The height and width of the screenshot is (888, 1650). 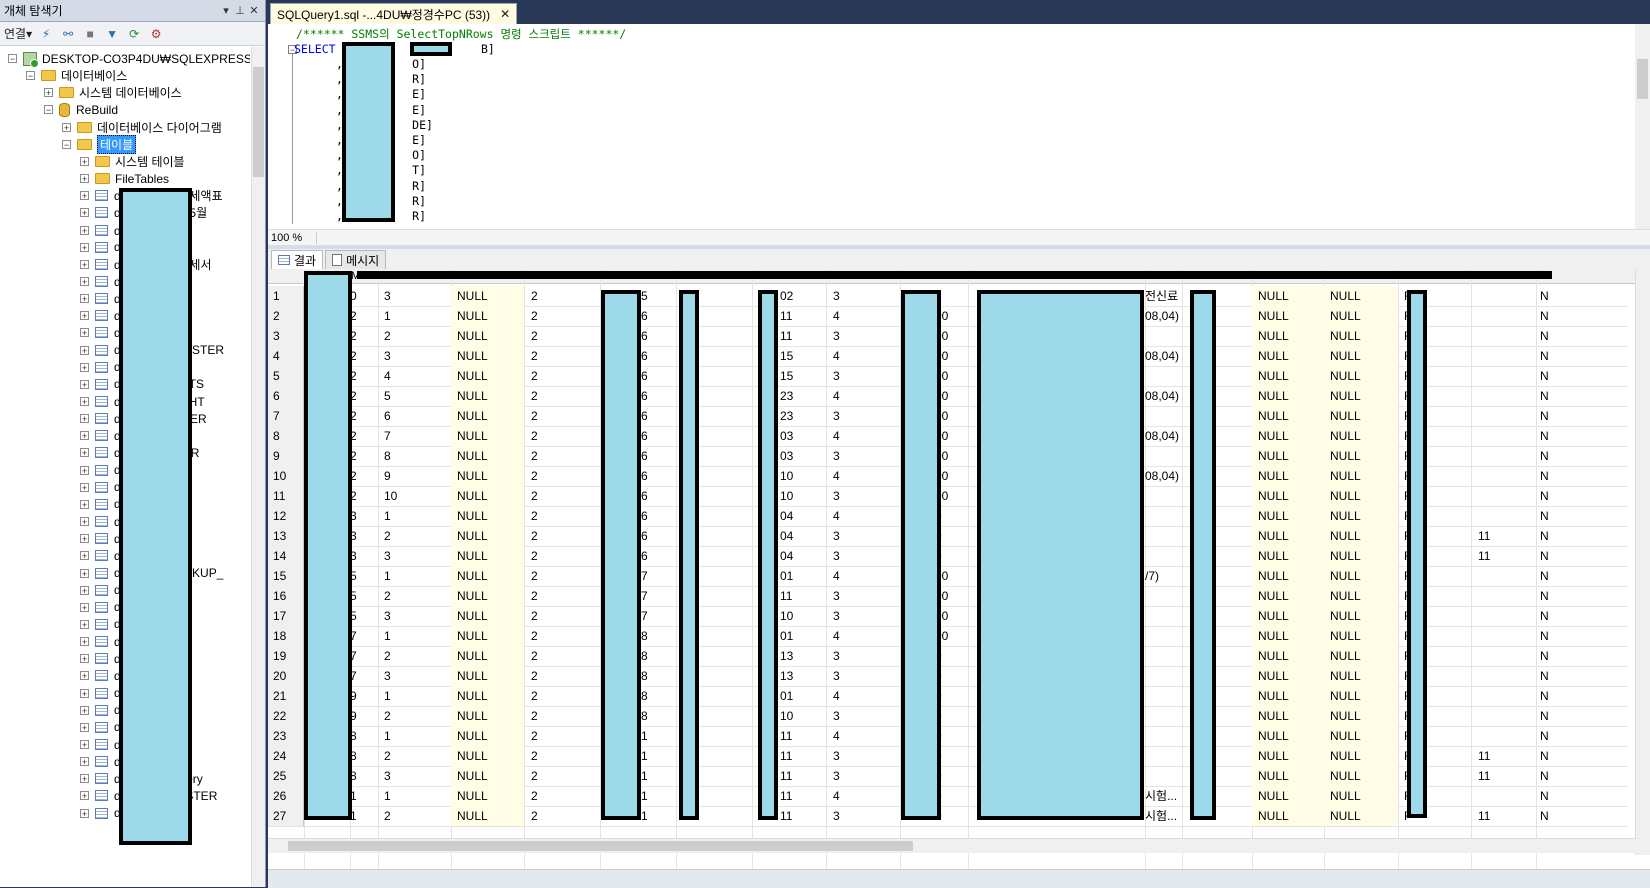 What do you see at coordinates (76, 75) in the screenshot?
I see `tree-node-folder: − 데이터베이스` at bounding box center [76, 75].